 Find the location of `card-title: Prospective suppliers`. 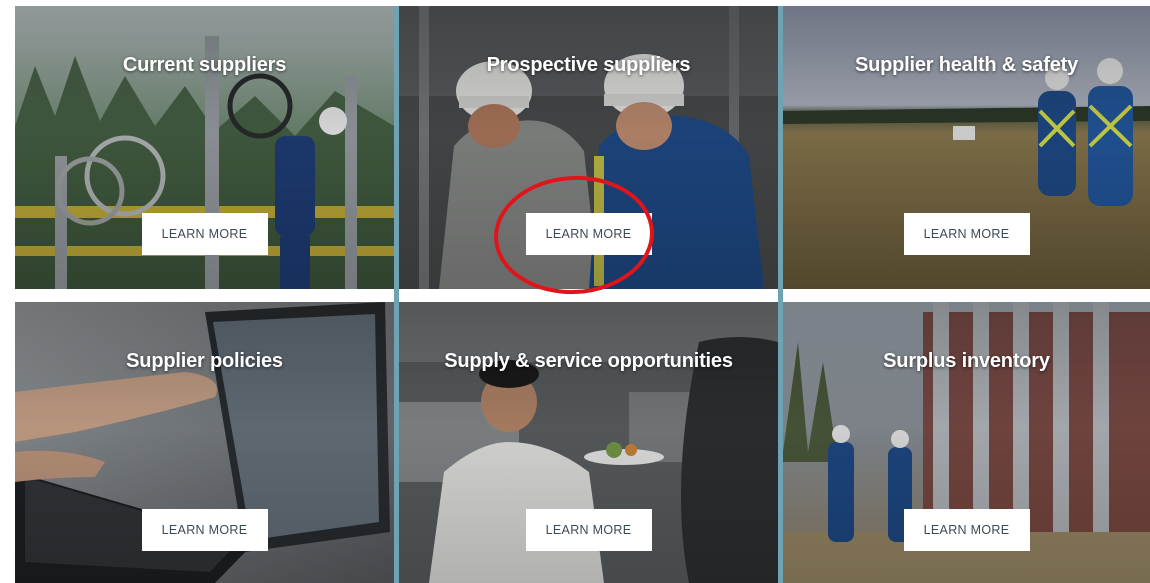

card-title: Prospective suppliers is located at coordinates (588, 65).